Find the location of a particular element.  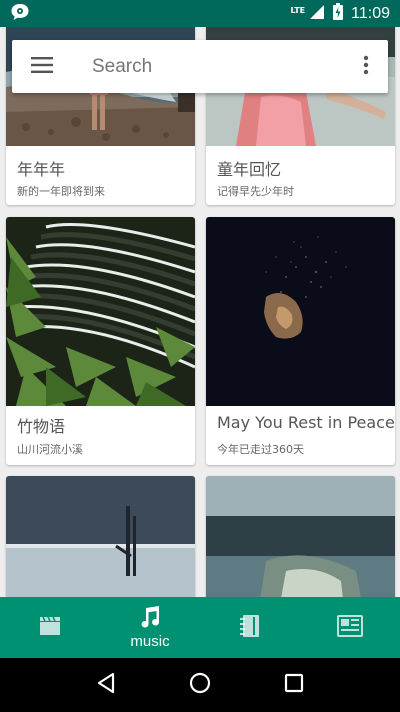

newspaper-icon is located at coordinates (350, 627).